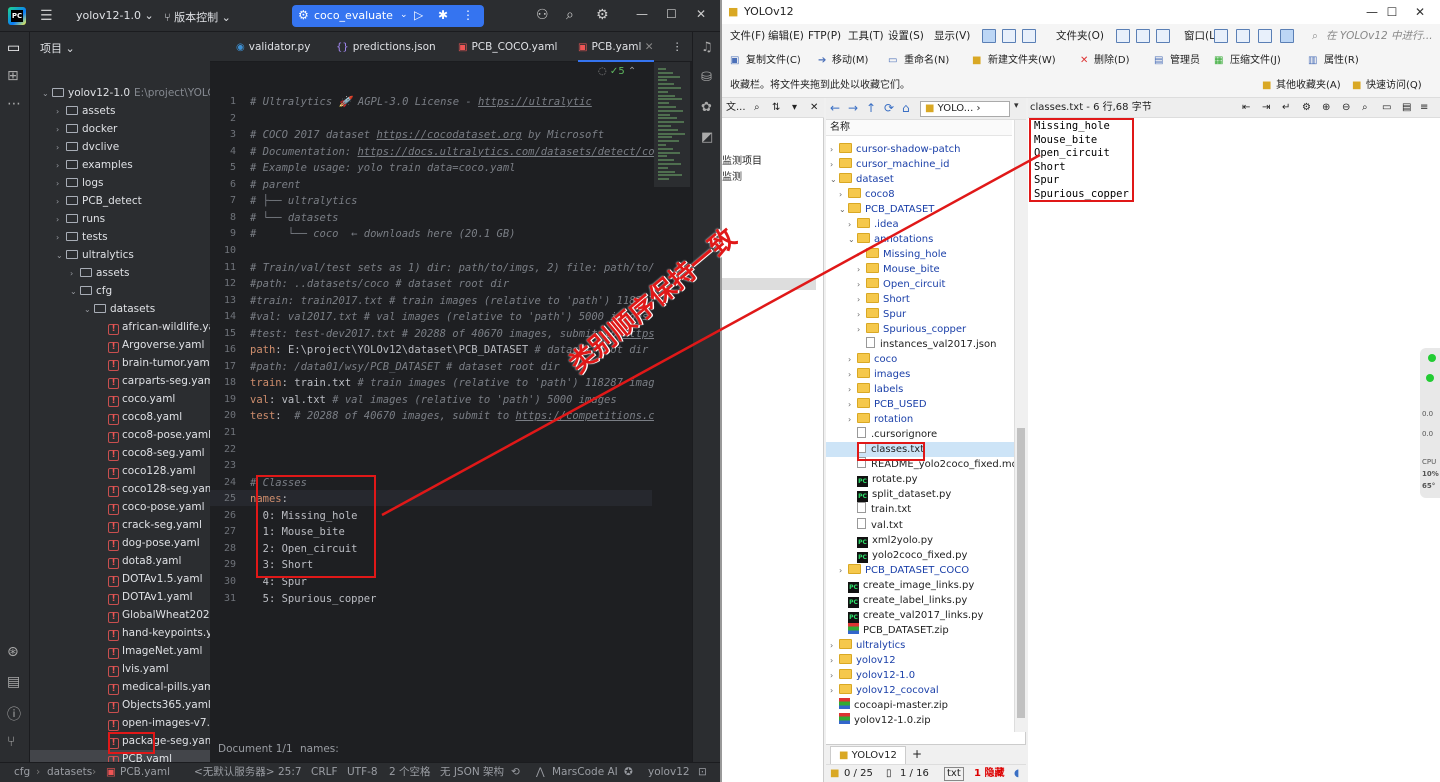 The height and width of the screenshot is (782, 1440). Describe the element at coordinates (120, 471) in the screenshot. I see `tree-file: !coco128.yaml` at that location.